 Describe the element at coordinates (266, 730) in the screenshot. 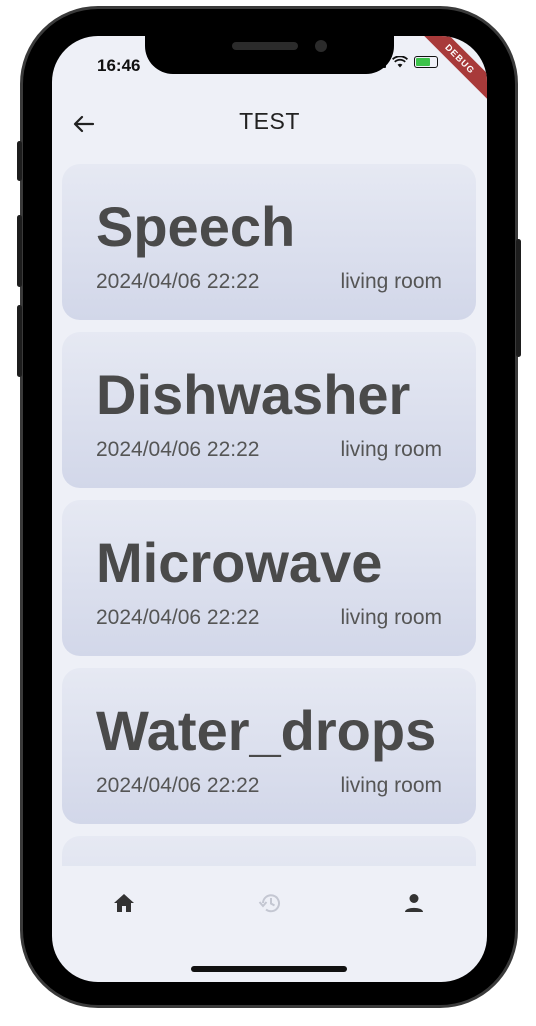

I see `item-name: Water_drops` at that location.